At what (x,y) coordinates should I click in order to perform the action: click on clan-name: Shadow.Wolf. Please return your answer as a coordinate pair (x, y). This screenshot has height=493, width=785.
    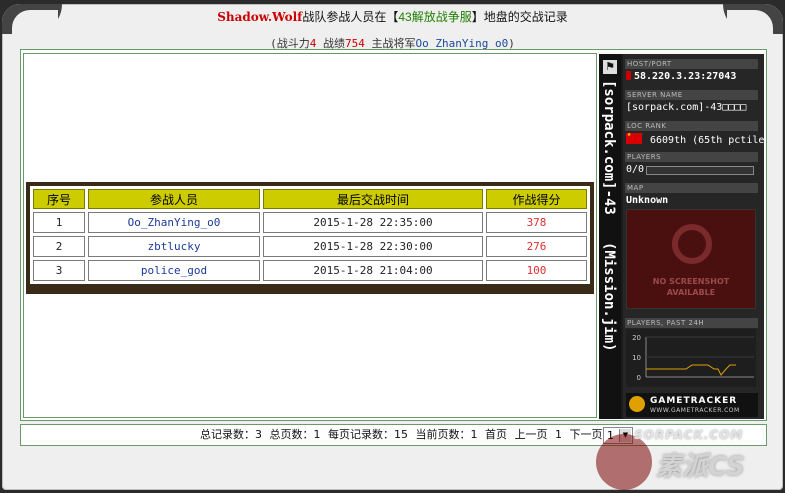
    Looking at the image, I should click on (260, 17).